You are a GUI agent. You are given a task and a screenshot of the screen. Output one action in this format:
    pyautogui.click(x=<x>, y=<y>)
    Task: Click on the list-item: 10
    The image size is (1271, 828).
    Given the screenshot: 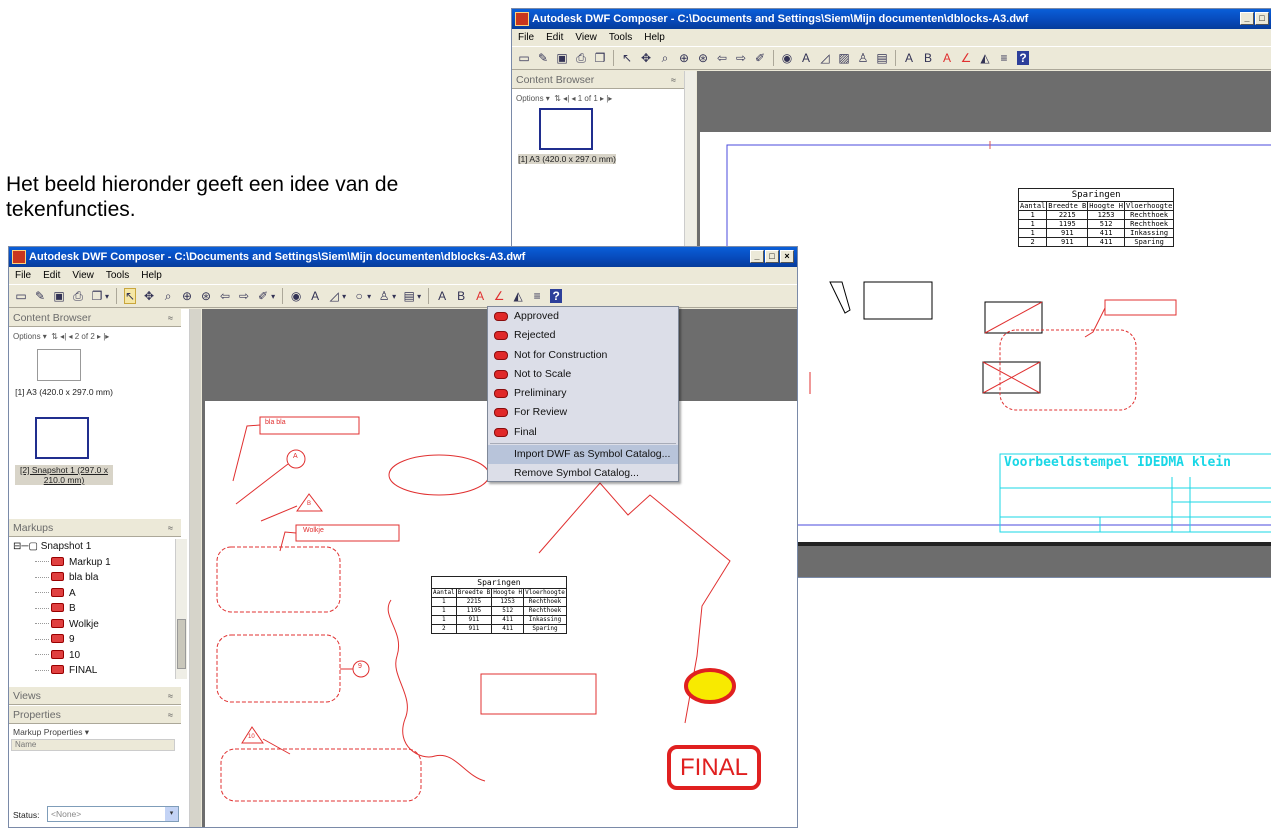 What is the action you would take?
    pyautogui.click(x=62, y=656)
    